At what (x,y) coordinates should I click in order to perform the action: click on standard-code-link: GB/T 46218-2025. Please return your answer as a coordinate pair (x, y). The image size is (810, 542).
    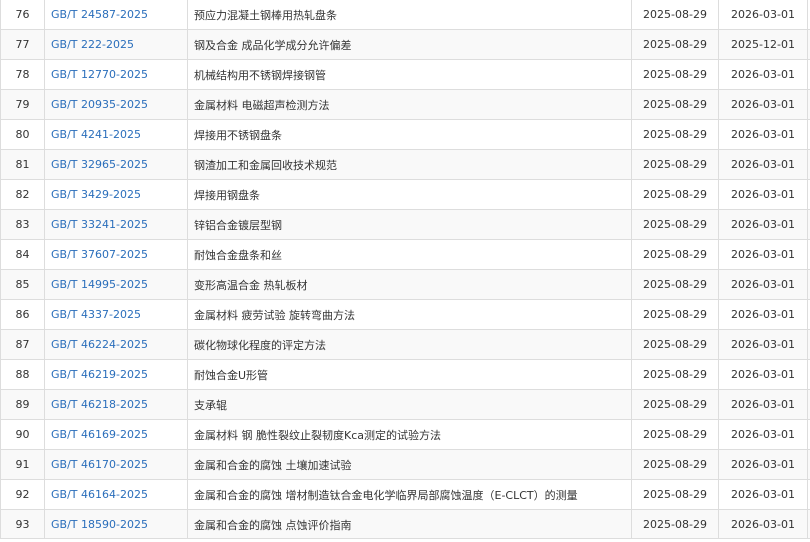
    Looking at the image, I should click on (99, 404).